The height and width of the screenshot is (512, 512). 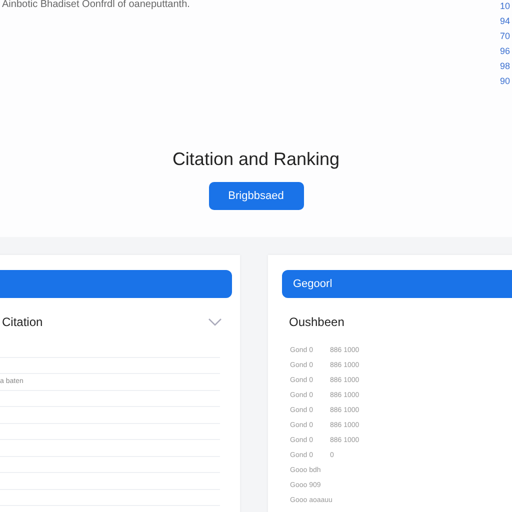 What do you see at coordinates (312, 284) in the screenshot?
I see `bar-label: Gegoorl` at bounding box center [312, 284].